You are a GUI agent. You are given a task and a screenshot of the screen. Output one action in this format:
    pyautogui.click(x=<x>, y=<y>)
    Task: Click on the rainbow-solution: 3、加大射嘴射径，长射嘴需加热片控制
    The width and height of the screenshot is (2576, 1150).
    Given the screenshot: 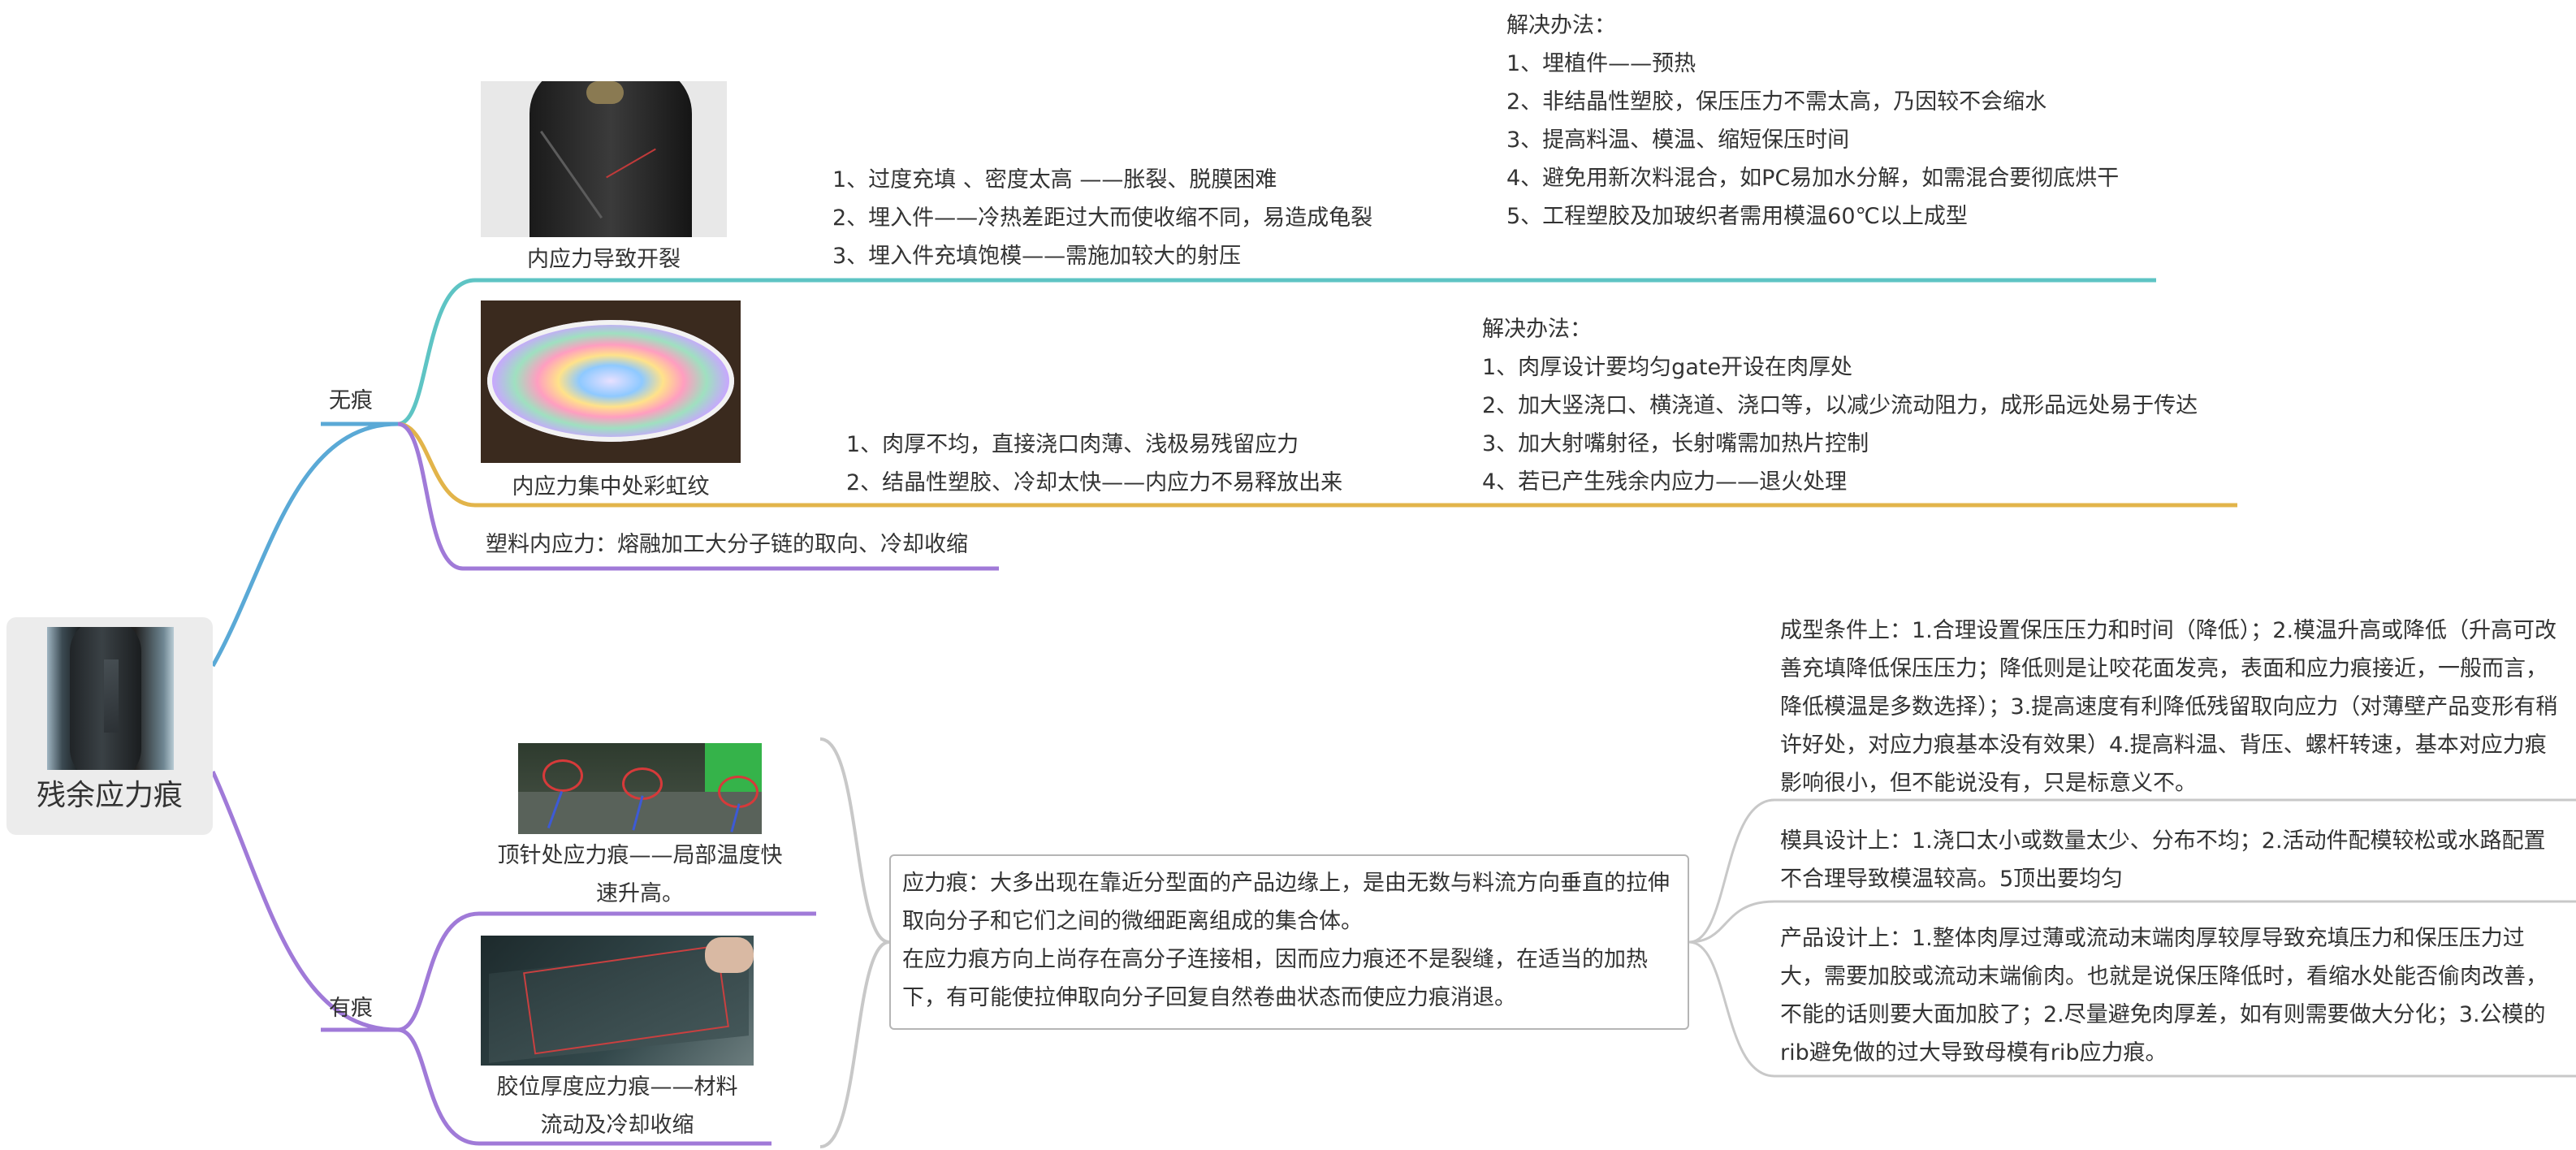 What is the action you would take?
    pyautogui.click(x=1676, y=443)
    